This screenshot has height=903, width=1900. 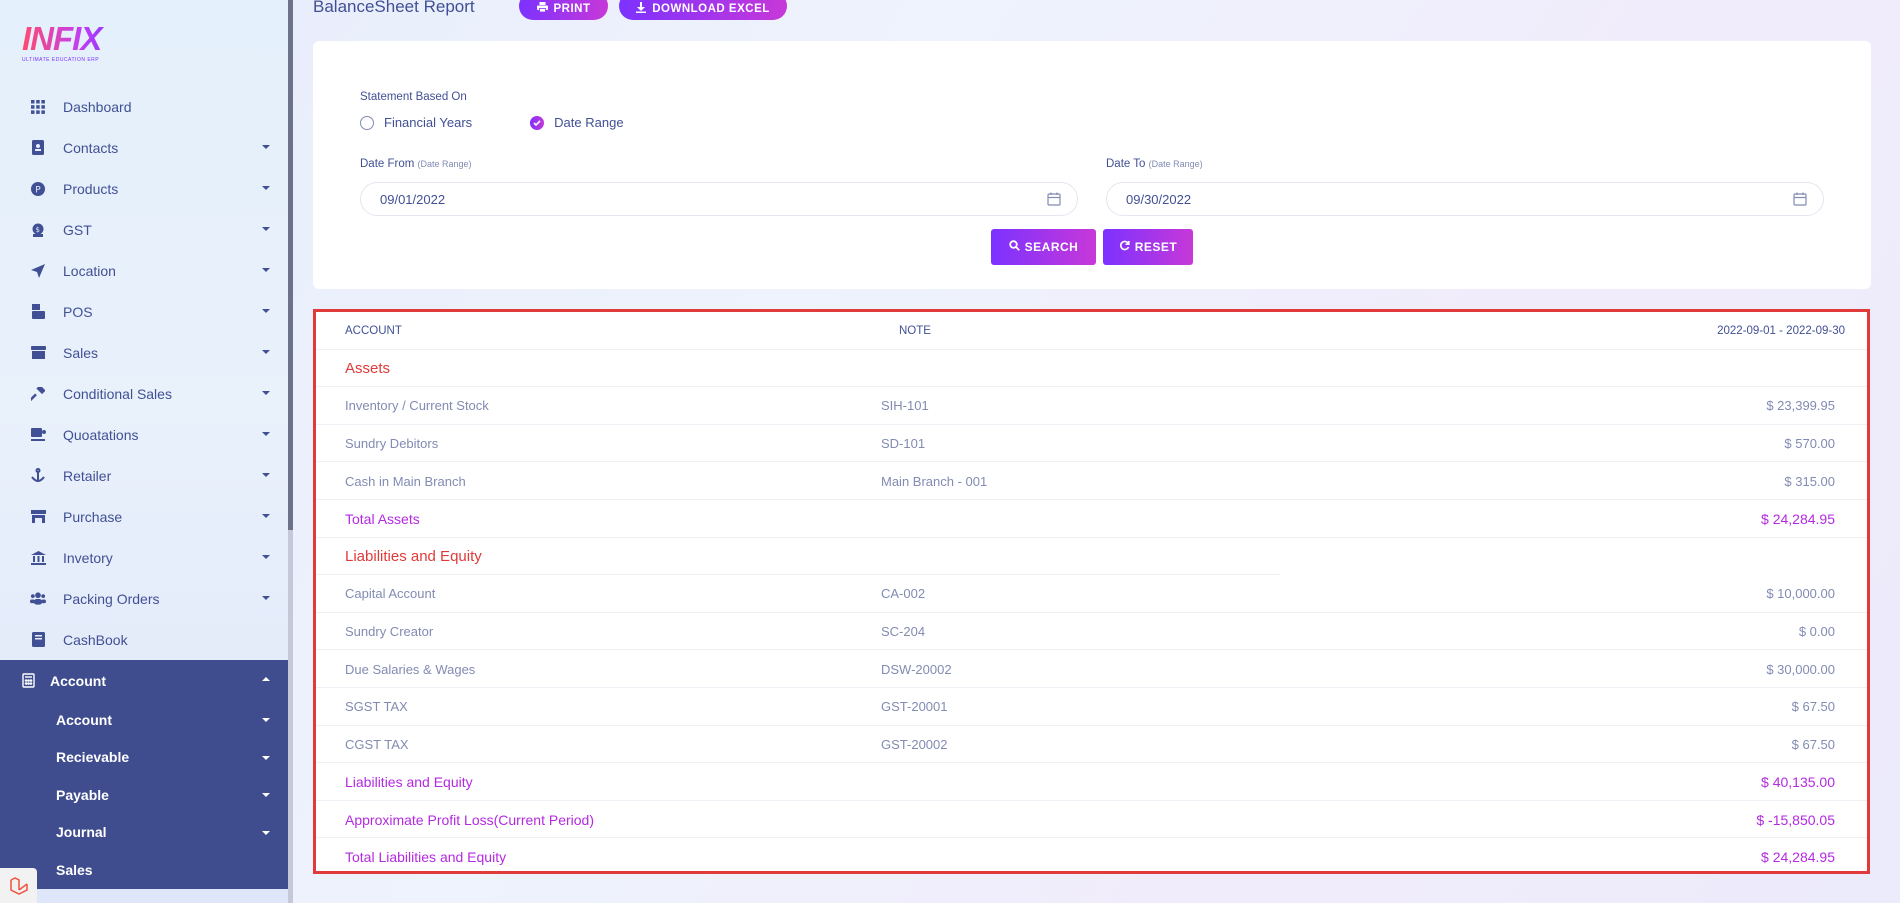 I want to click on date-from-input: 09/01/2022, so click(x=719, y=199).